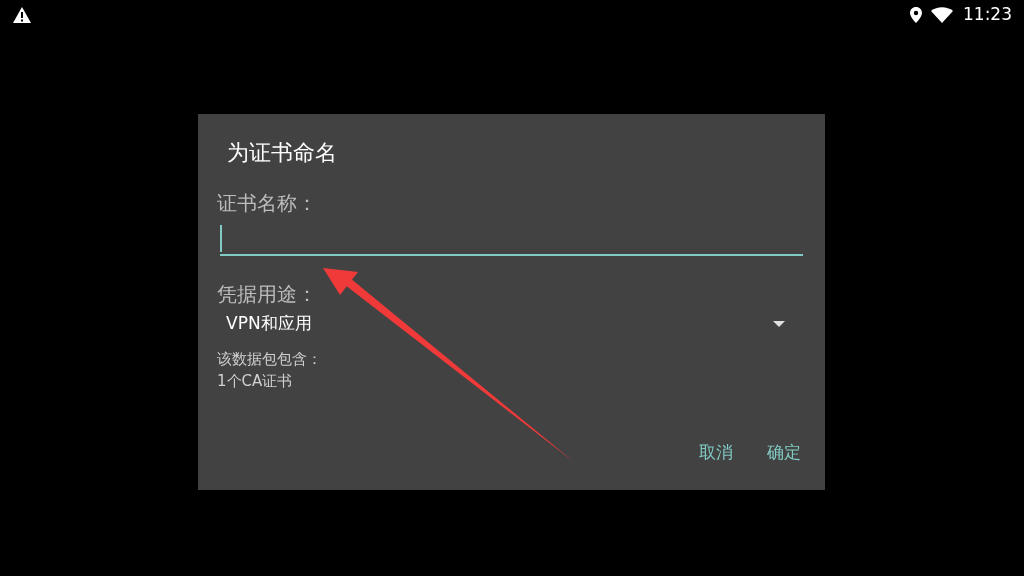  What do you see at coordinates (784, 452) in the screenshot?
I see `dialog-button: 确定` at bounding box center [784, 452].